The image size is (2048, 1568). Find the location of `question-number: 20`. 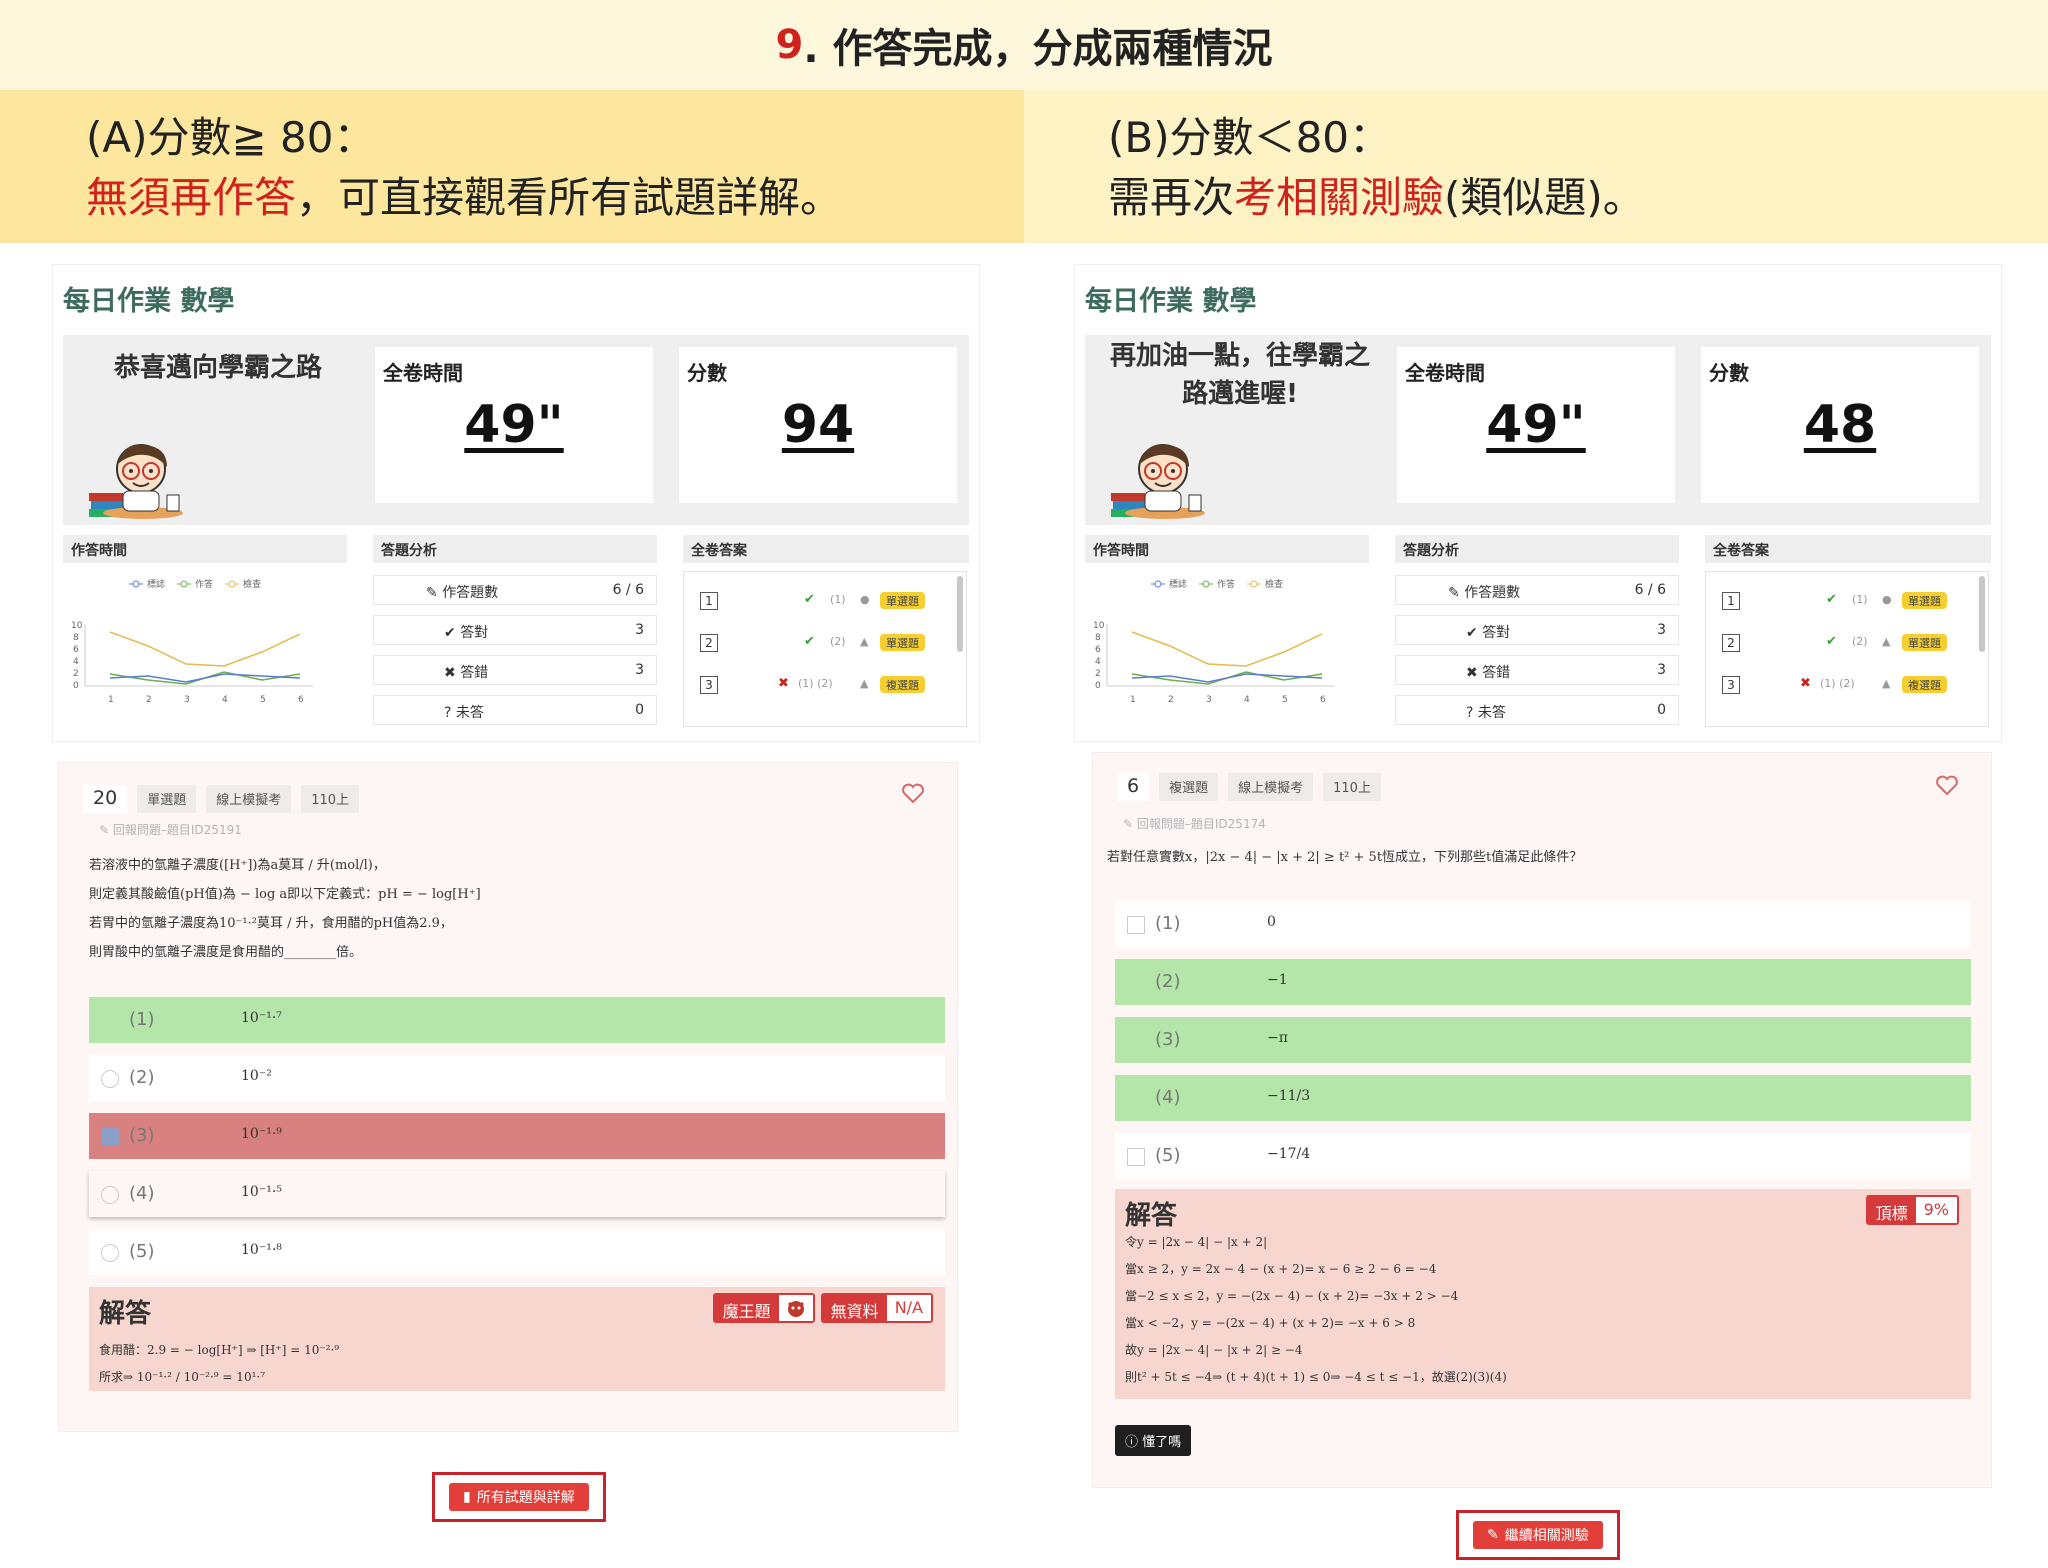

question-number: 20 is located at coordinates (105, 799).